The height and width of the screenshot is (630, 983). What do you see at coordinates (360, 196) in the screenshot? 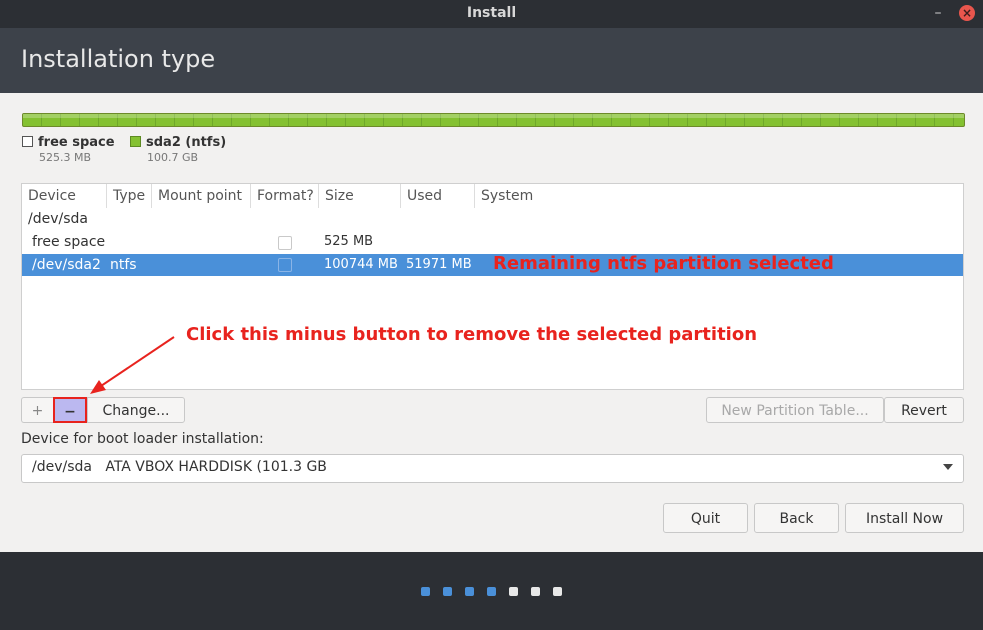
I see `column-size: Size` at bounding box center [360, 196].